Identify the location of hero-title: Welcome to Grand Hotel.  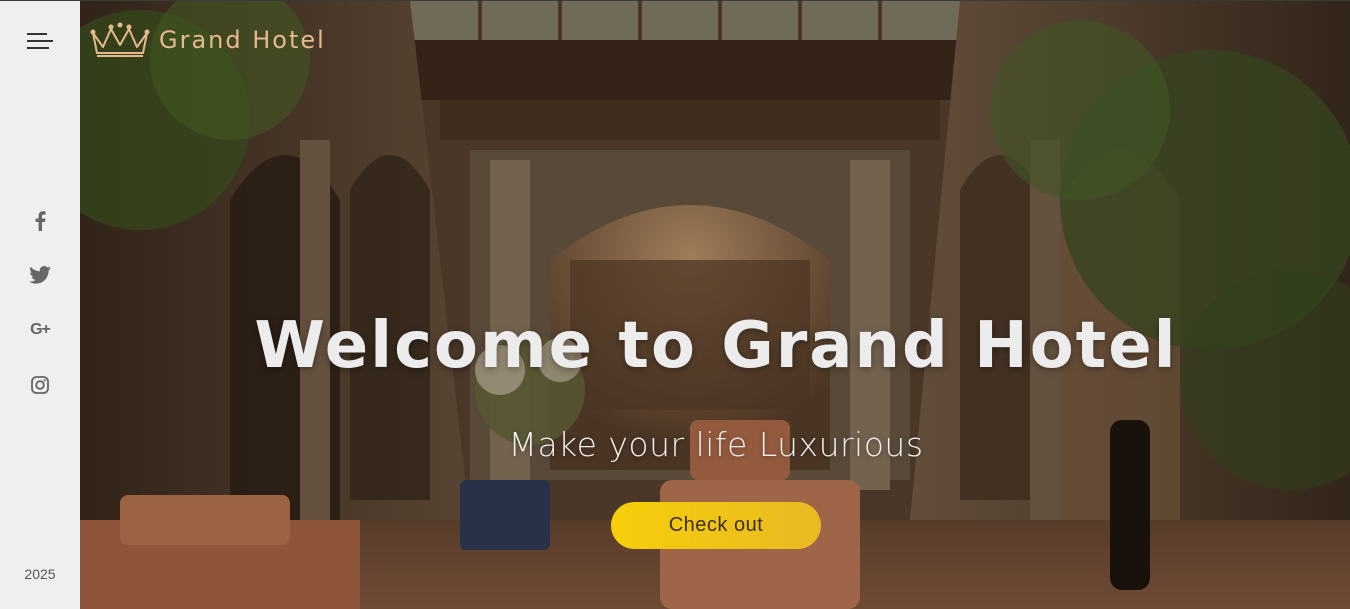
(716, 346).